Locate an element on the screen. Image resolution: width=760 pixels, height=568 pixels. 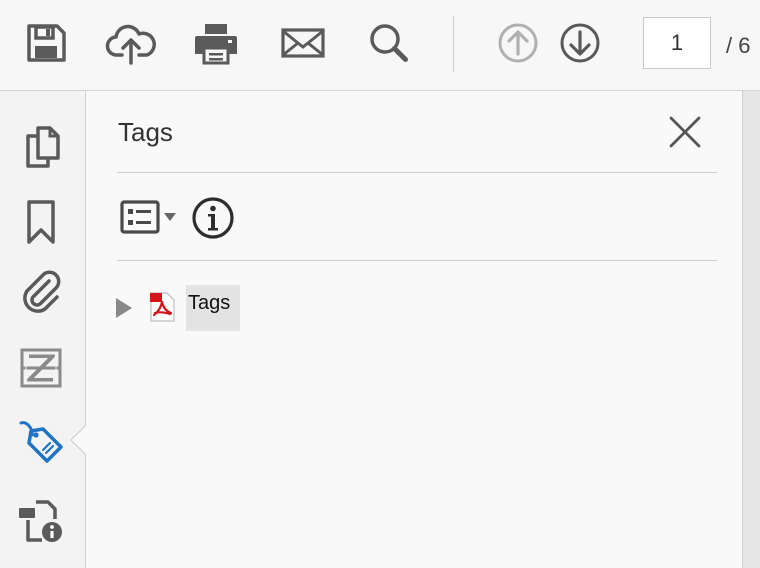
pdf-icon is located at coordinates (162, 307).